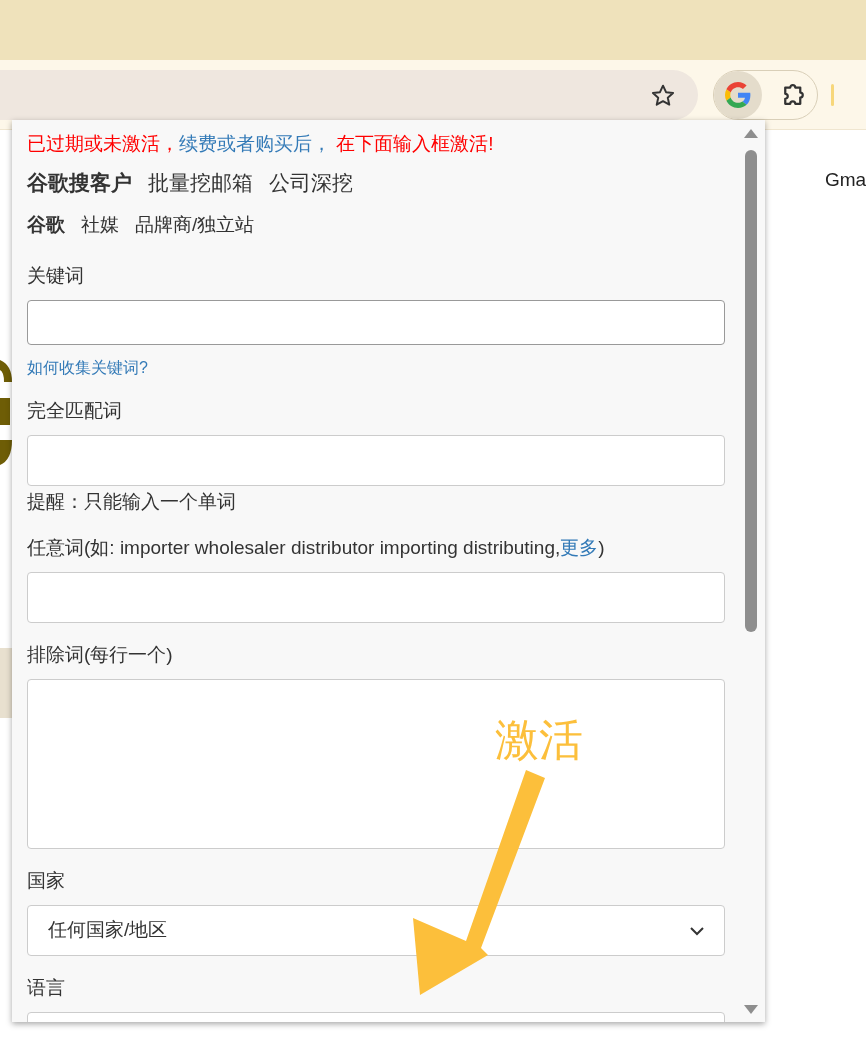 The height and width of the screenshot is (1056, 866). Describe the element at coordinates (751, 391) in the screenshot. I see `scrollbar-thumb` at that location.